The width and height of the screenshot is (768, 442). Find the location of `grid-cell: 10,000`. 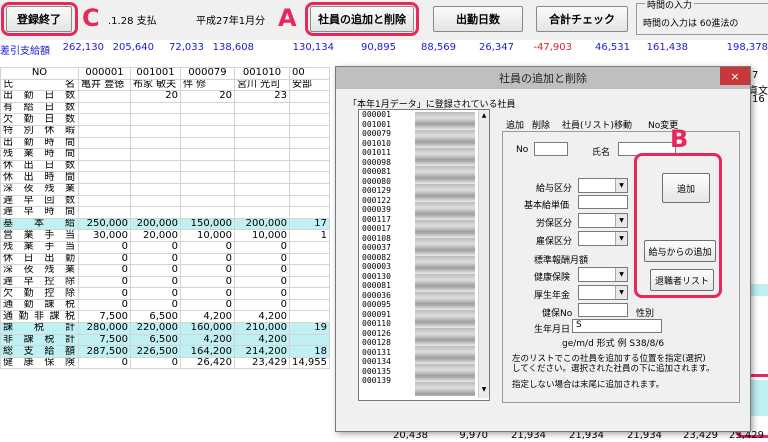

grid-cell: 10,000 is located at coordinates (262, 235).